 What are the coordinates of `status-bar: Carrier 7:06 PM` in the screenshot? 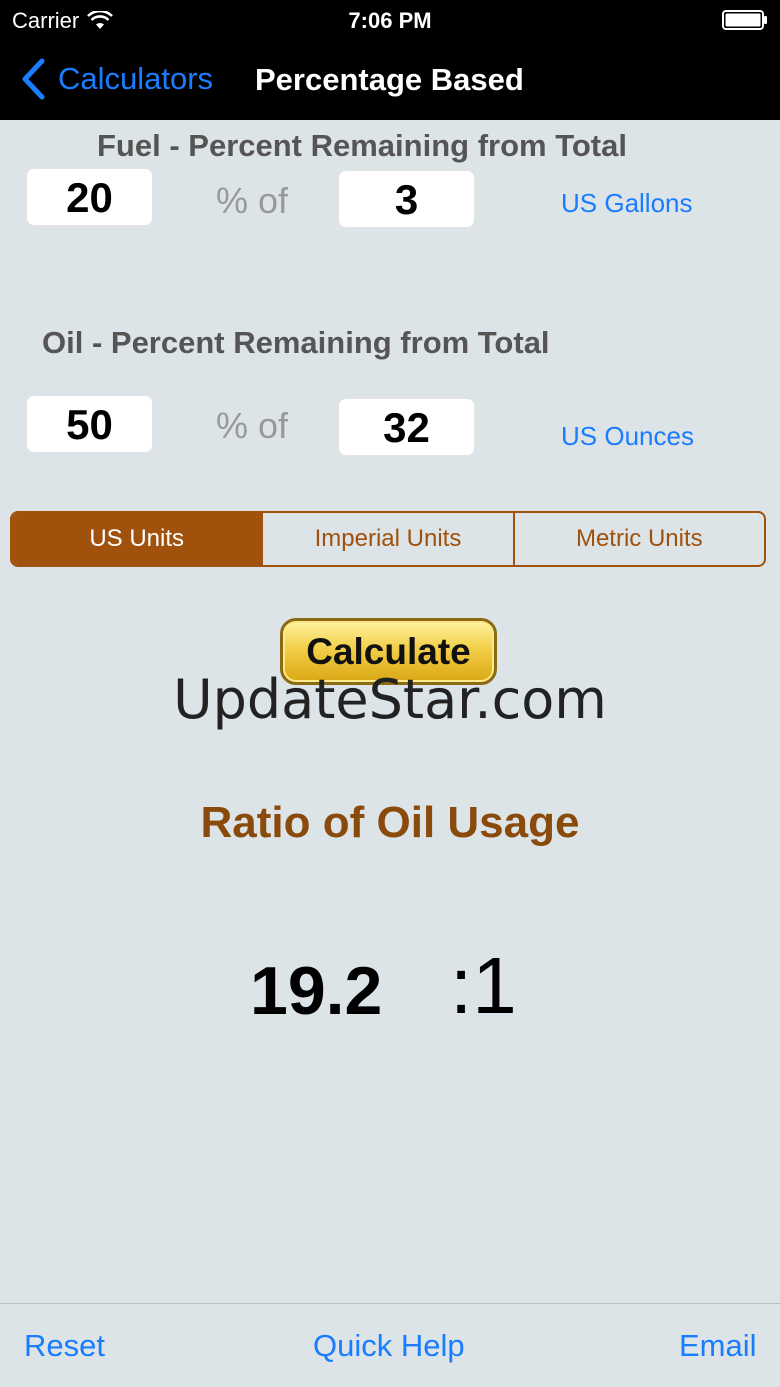 It's located at (390, 20).